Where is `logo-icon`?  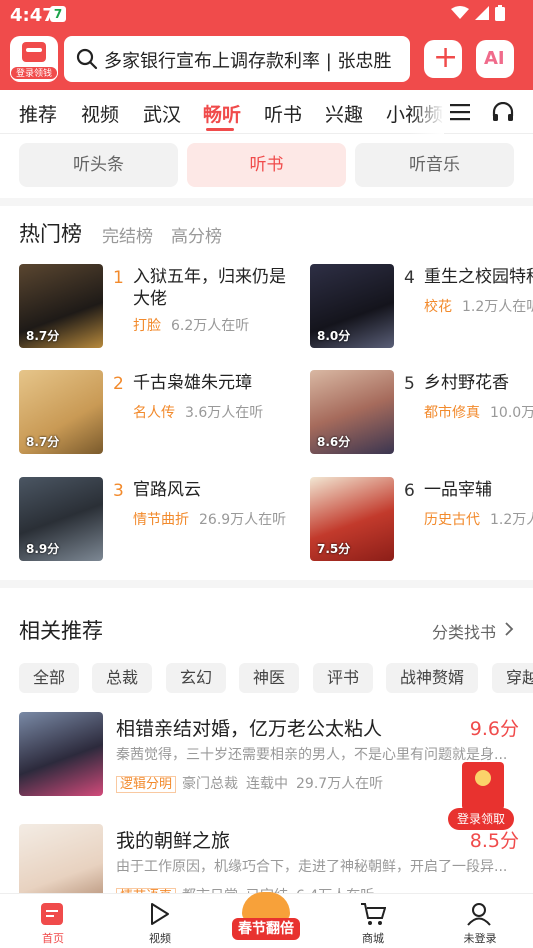
logo-icon is located at coordinates (34, 52).